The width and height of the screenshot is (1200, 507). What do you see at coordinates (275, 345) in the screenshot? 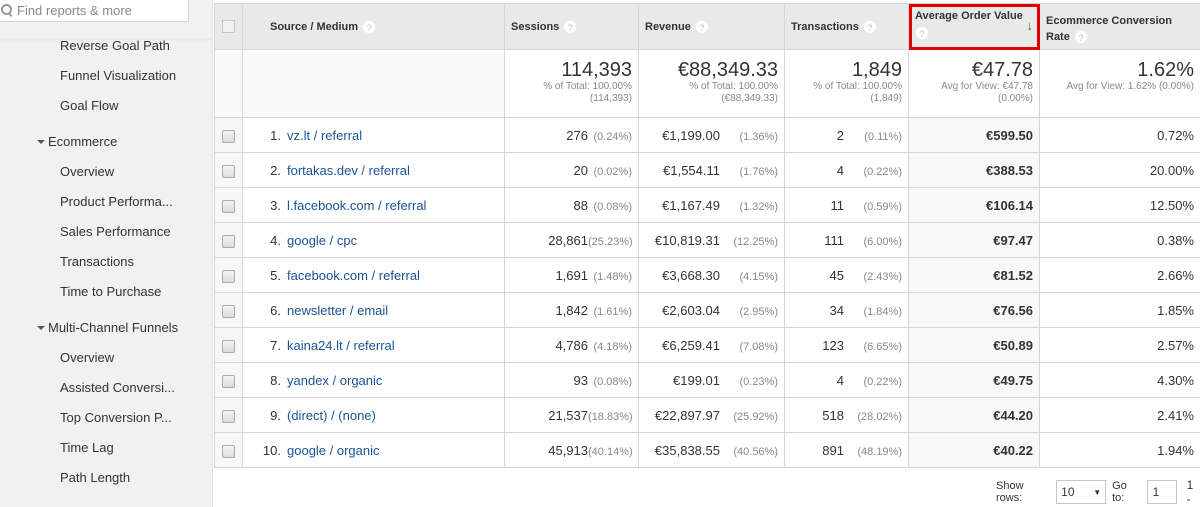
I see `row-index: 7.` at bounding box center [275, 345].